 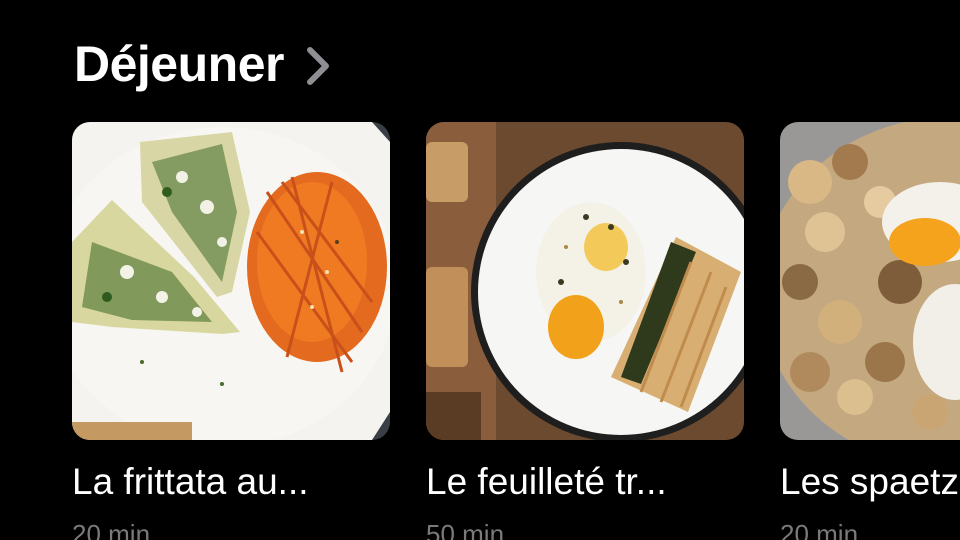 I want to click on recipe-card-spaetzle: Les spaetzle 20 min, so click(x=870, y=331).